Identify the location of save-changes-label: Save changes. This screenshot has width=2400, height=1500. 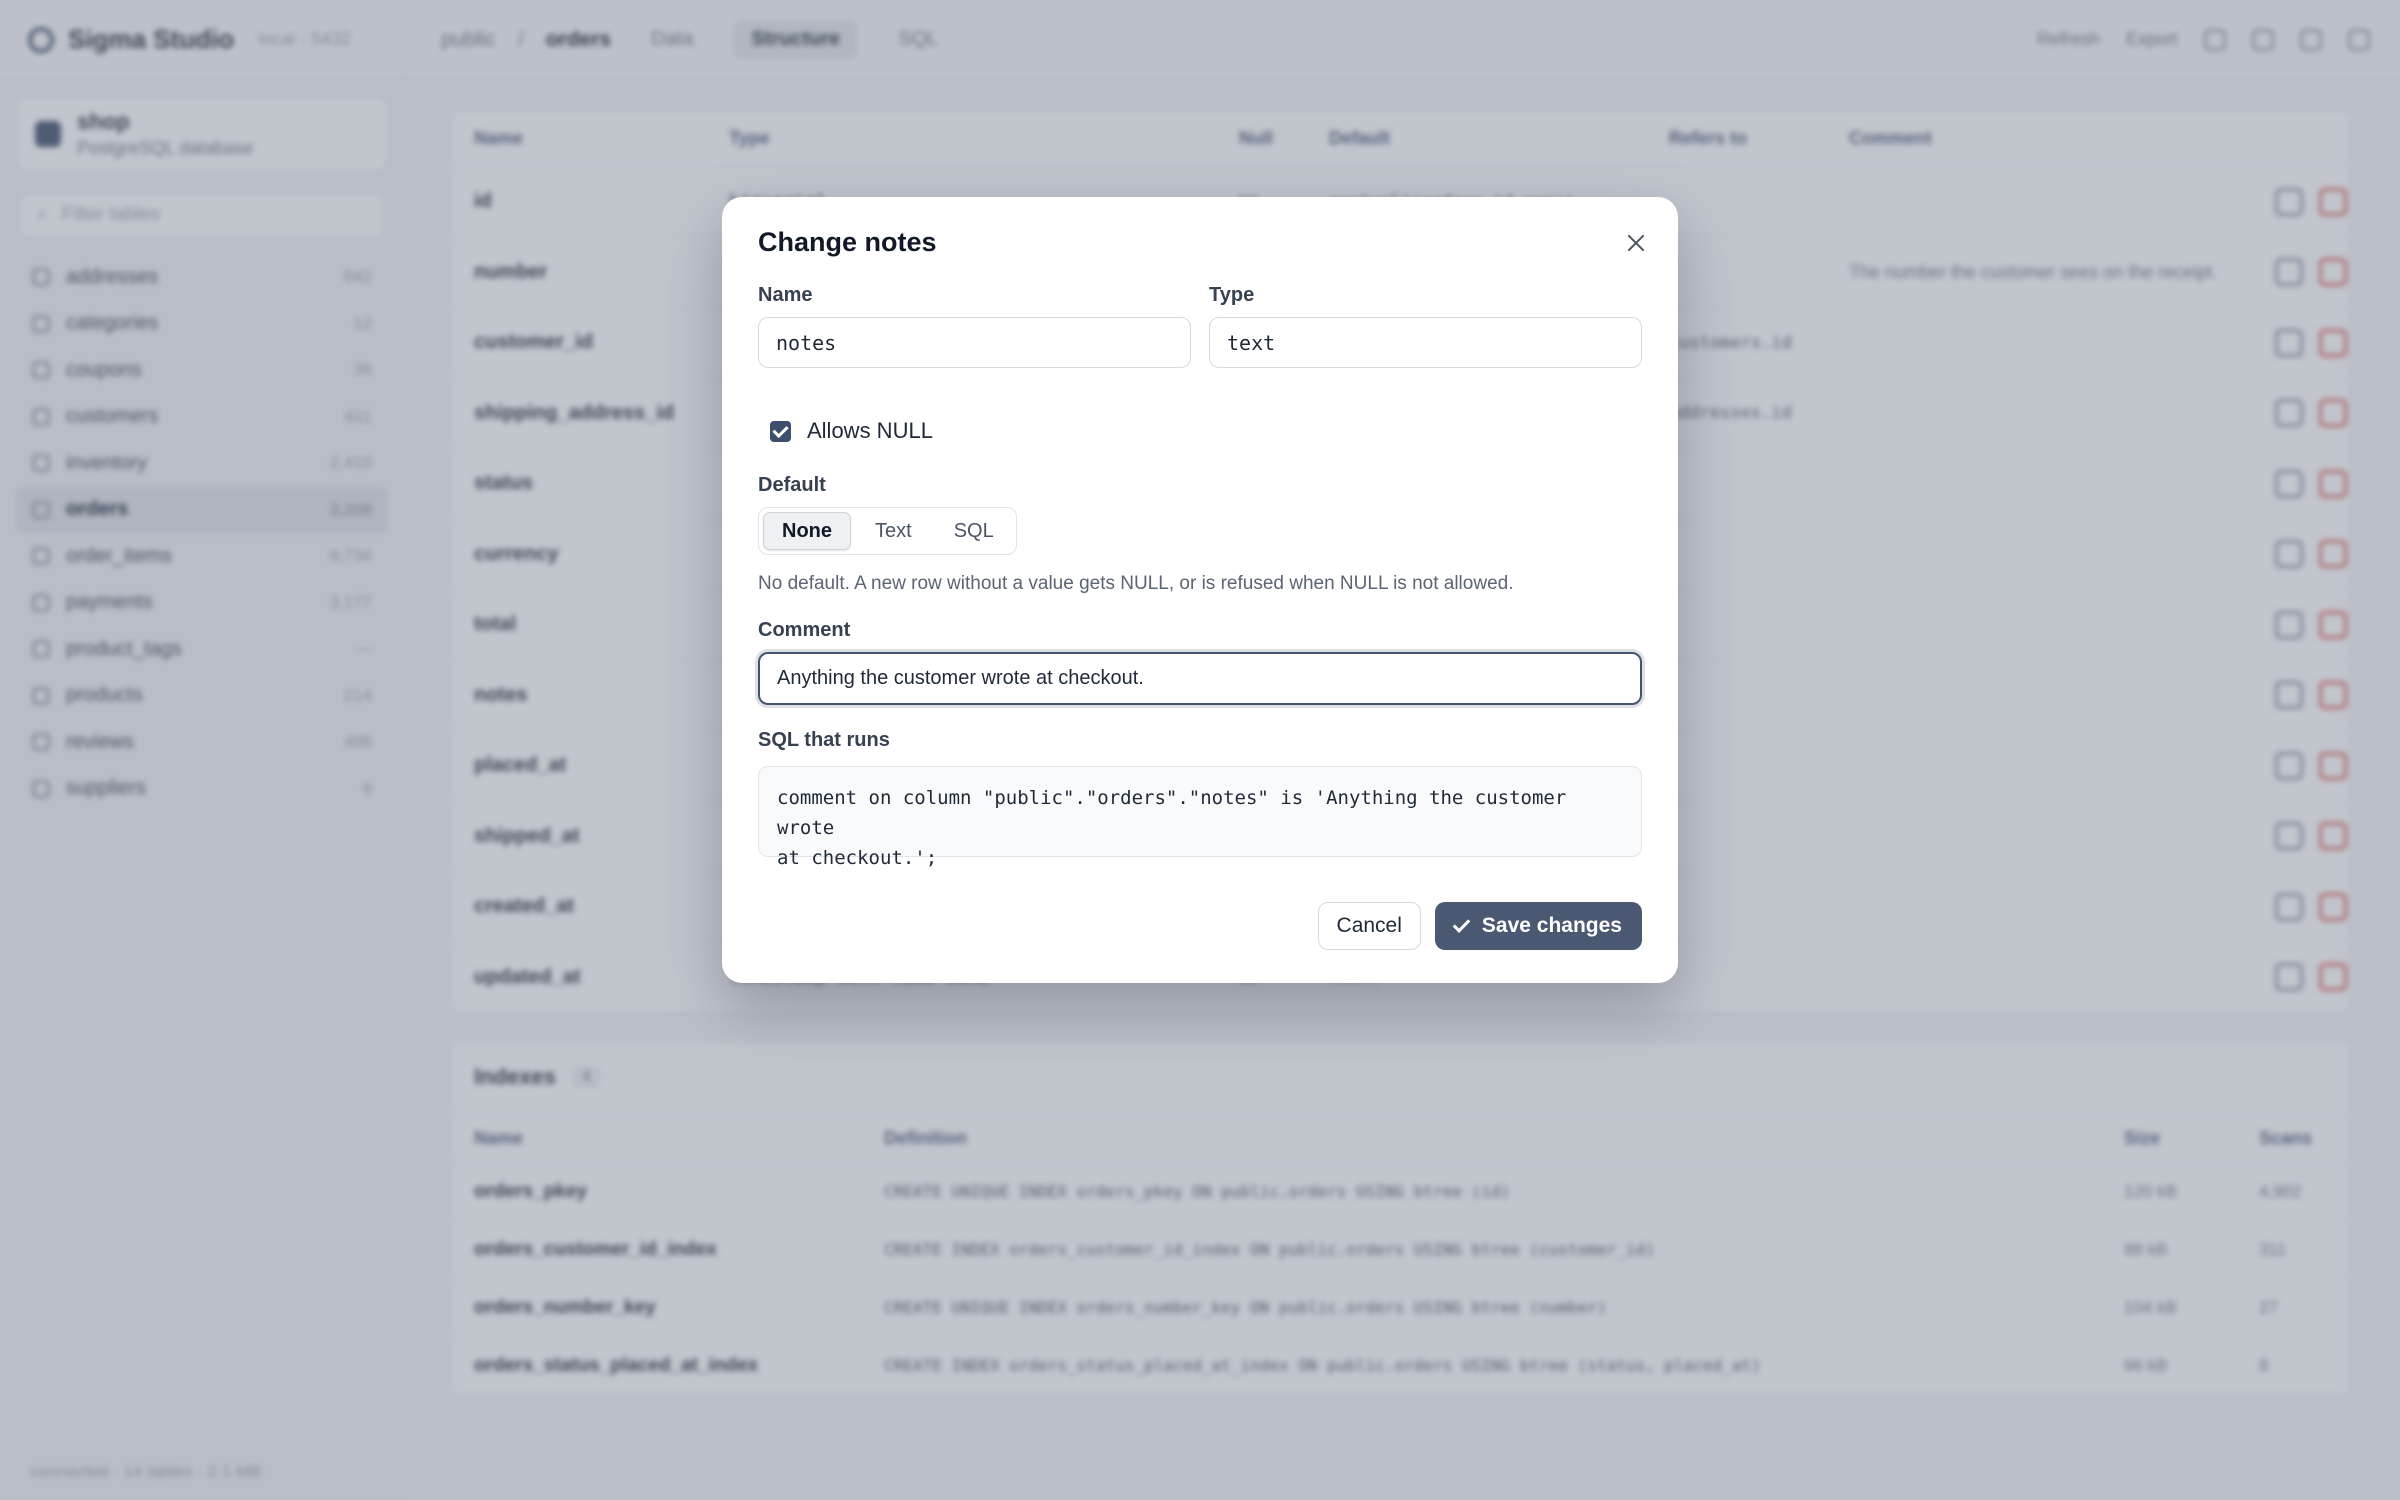
(1551, 925).